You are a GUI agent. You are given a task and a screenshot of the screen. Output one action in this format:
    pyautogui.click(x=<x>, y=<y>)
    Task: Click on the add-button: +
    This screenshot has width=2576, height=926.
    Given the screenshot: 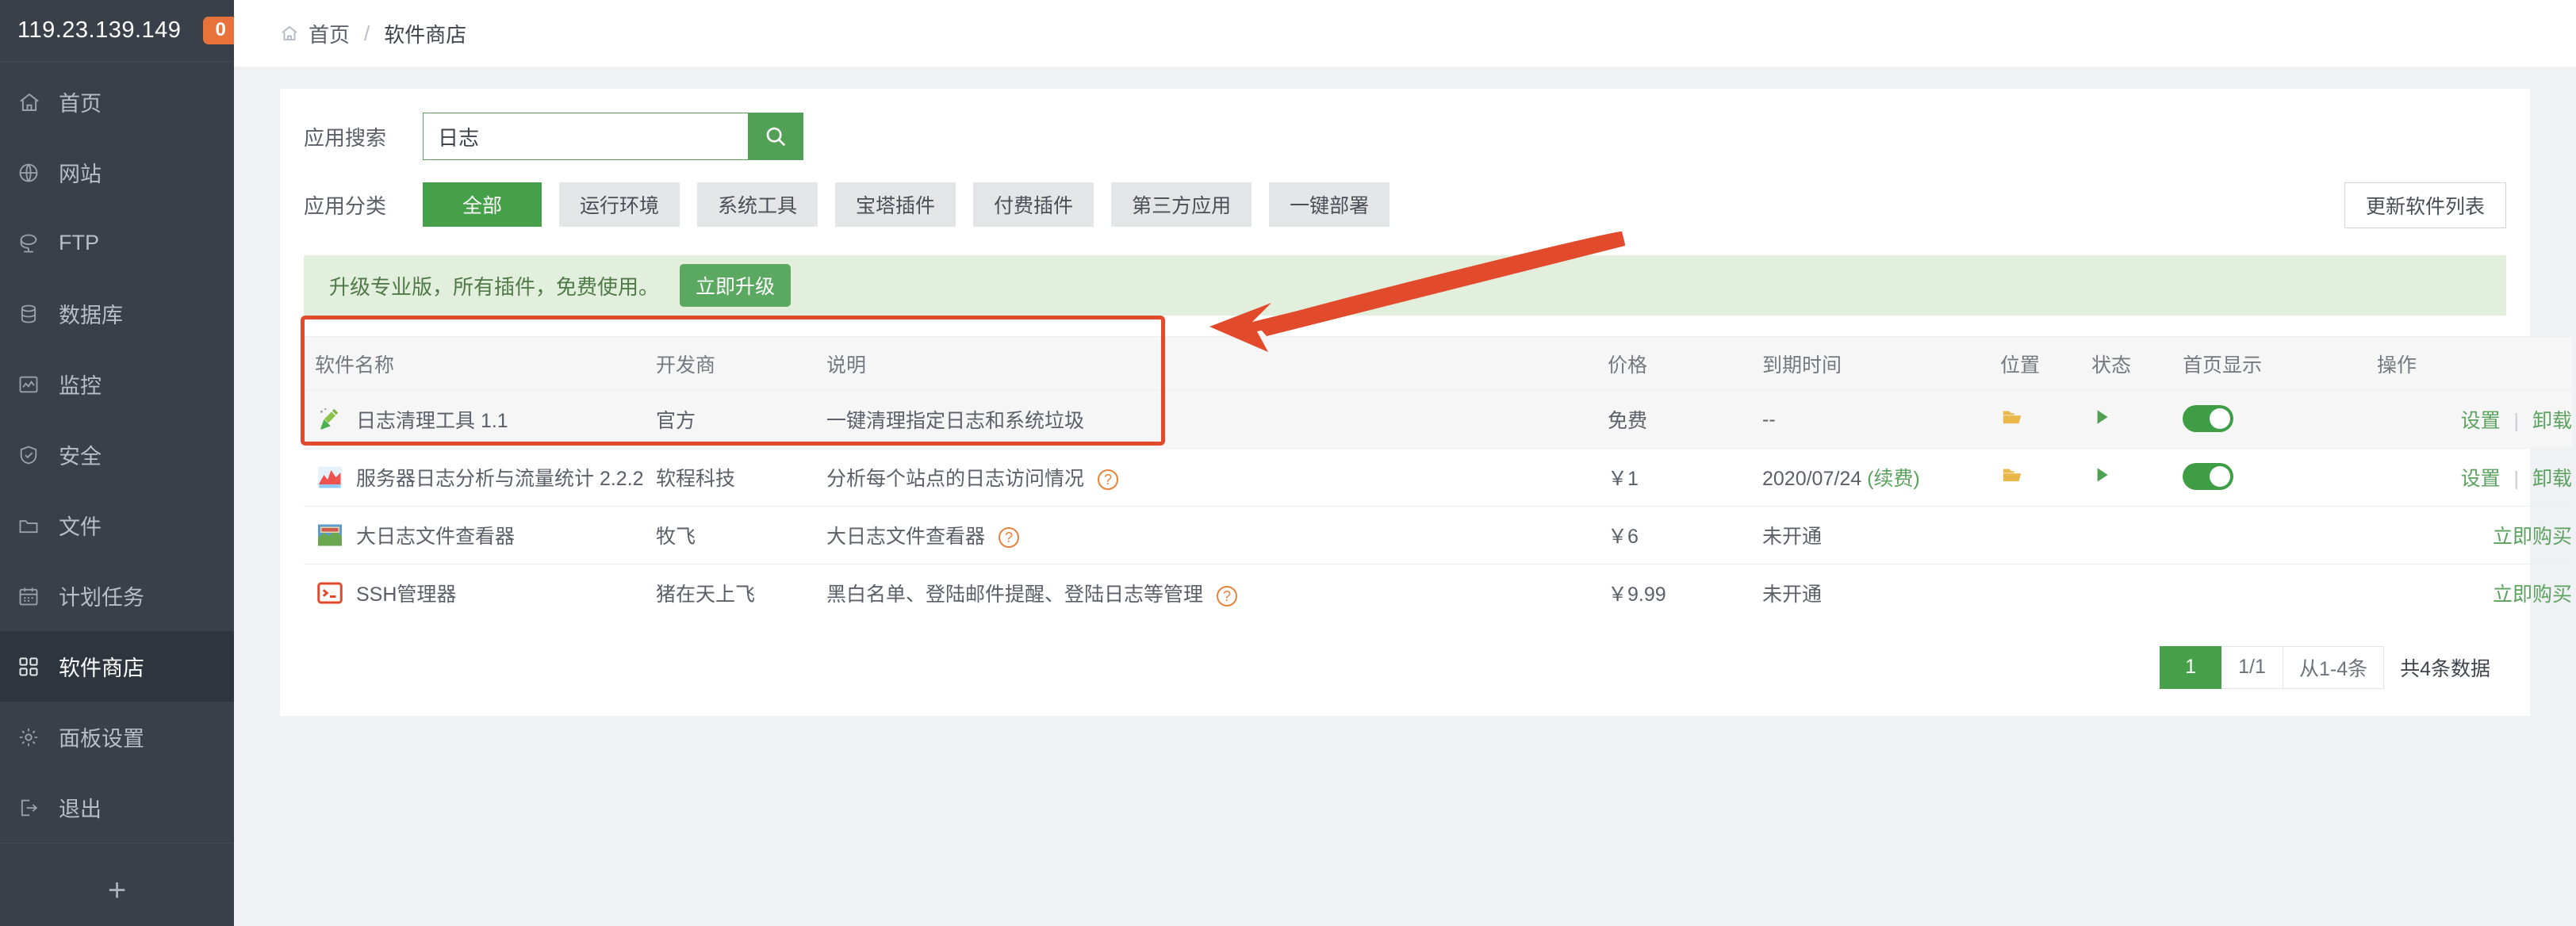 What is the action you would take?
    pyautogui.click(x=117, y=890)
    